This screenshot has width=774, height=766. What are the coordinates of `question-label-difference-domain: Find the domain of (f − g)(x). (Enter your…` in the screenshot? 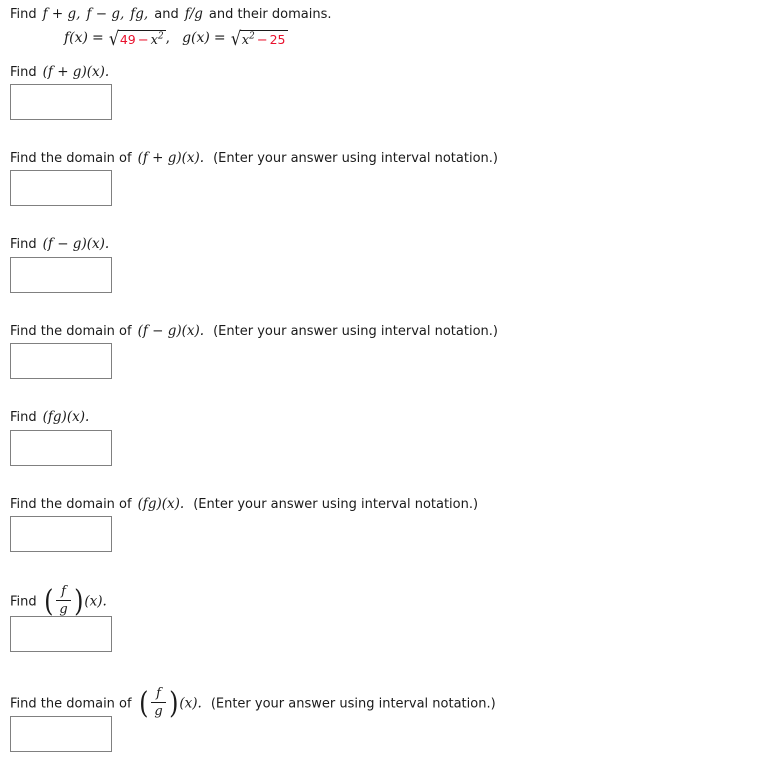 It's located at (254, 331).